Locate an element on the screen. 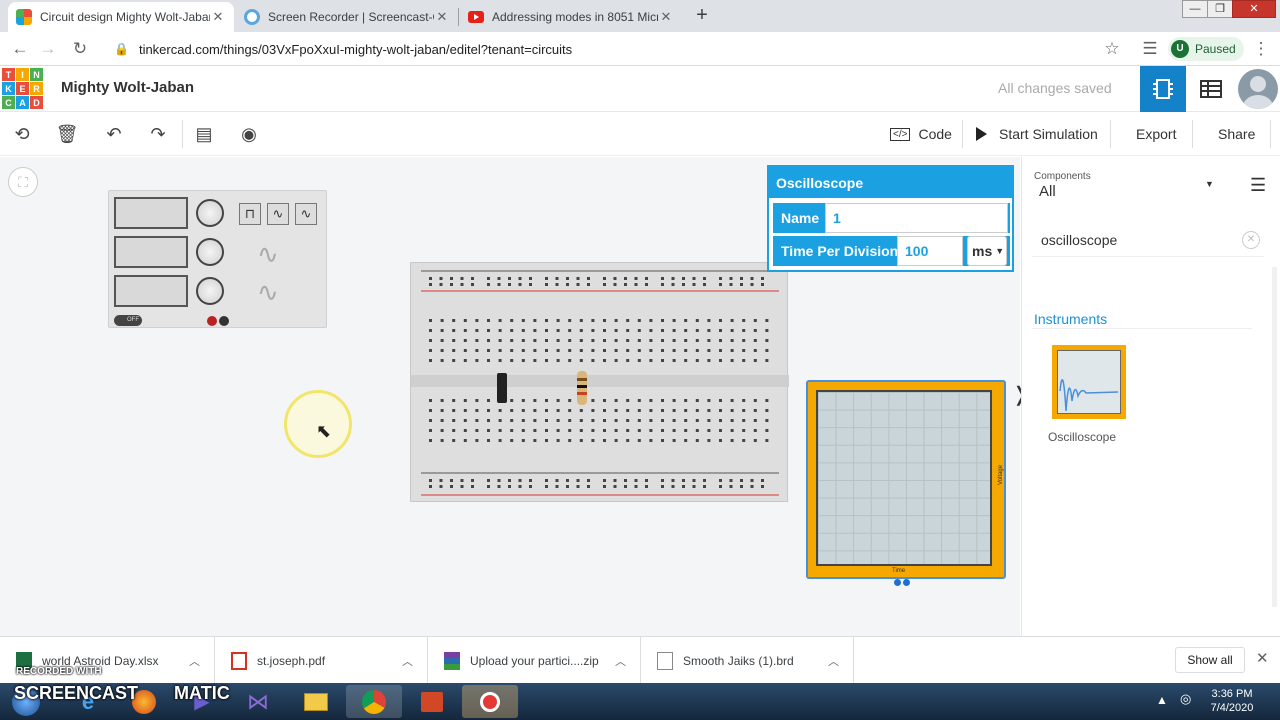  fit-view-icon: ⛶ is located at coordinates (23, 182).